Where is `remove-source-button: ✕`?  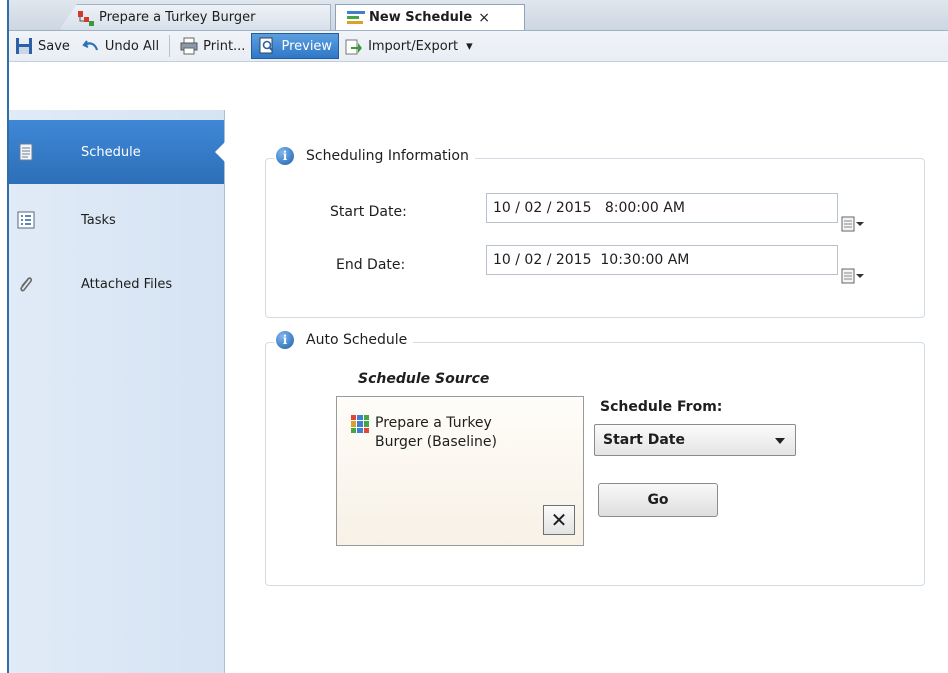 remove-source-button: ✕ is located at coordinates (559, 520).